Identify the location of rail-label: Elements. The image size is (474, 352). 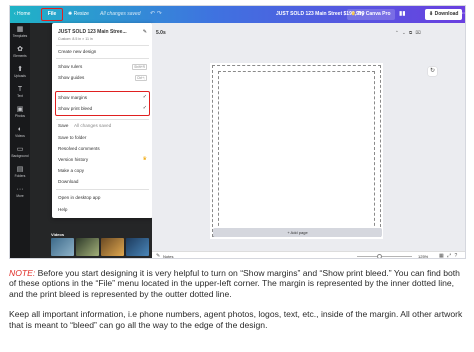
(20, 56).